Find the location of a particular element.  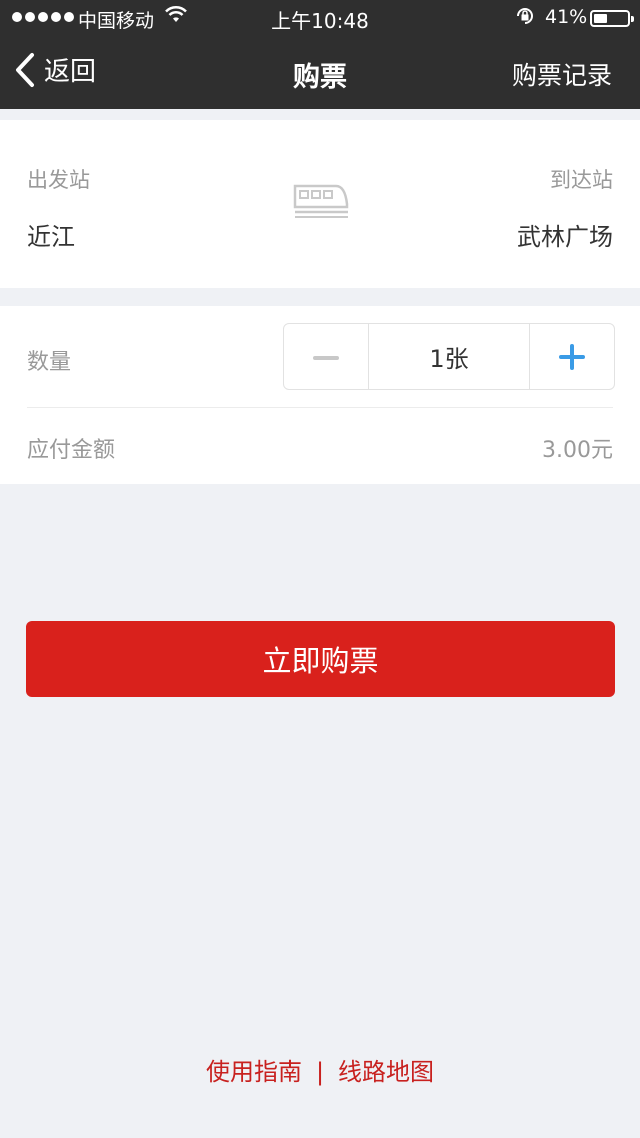

battery-icon is located at coordinates (612, 18).